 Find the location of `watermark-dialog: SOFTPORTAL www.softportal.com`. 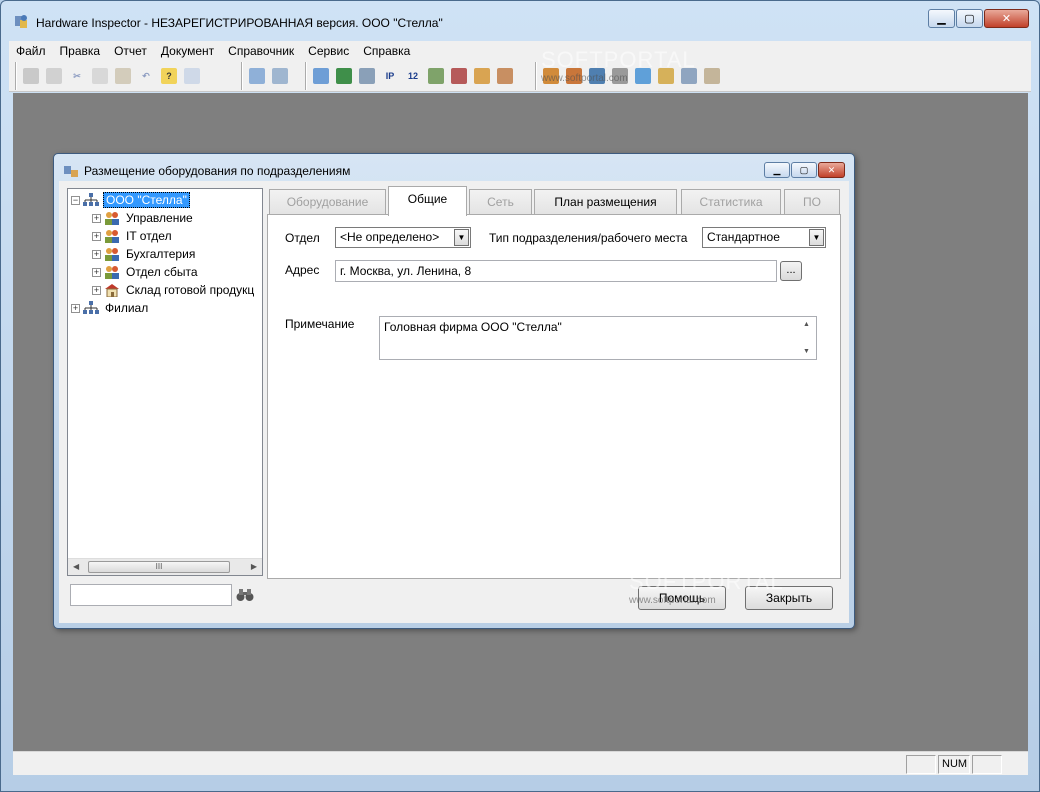

watermark-dialog: SOFTPORTAL www.softportal.com is located at coordinates (706, 587).